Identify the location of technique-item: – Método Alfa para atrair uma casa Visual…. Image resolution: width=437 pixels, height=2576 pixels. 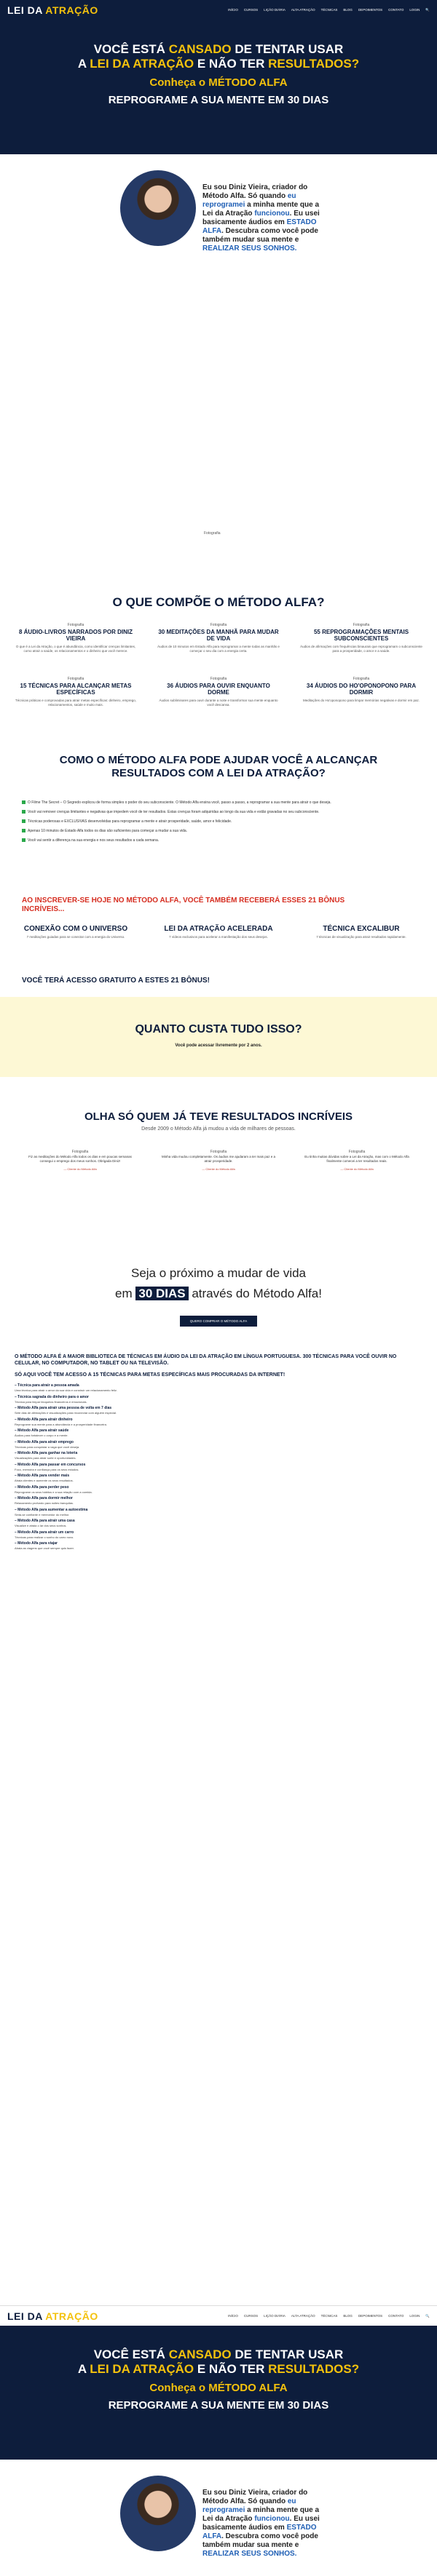
(45, 1523).